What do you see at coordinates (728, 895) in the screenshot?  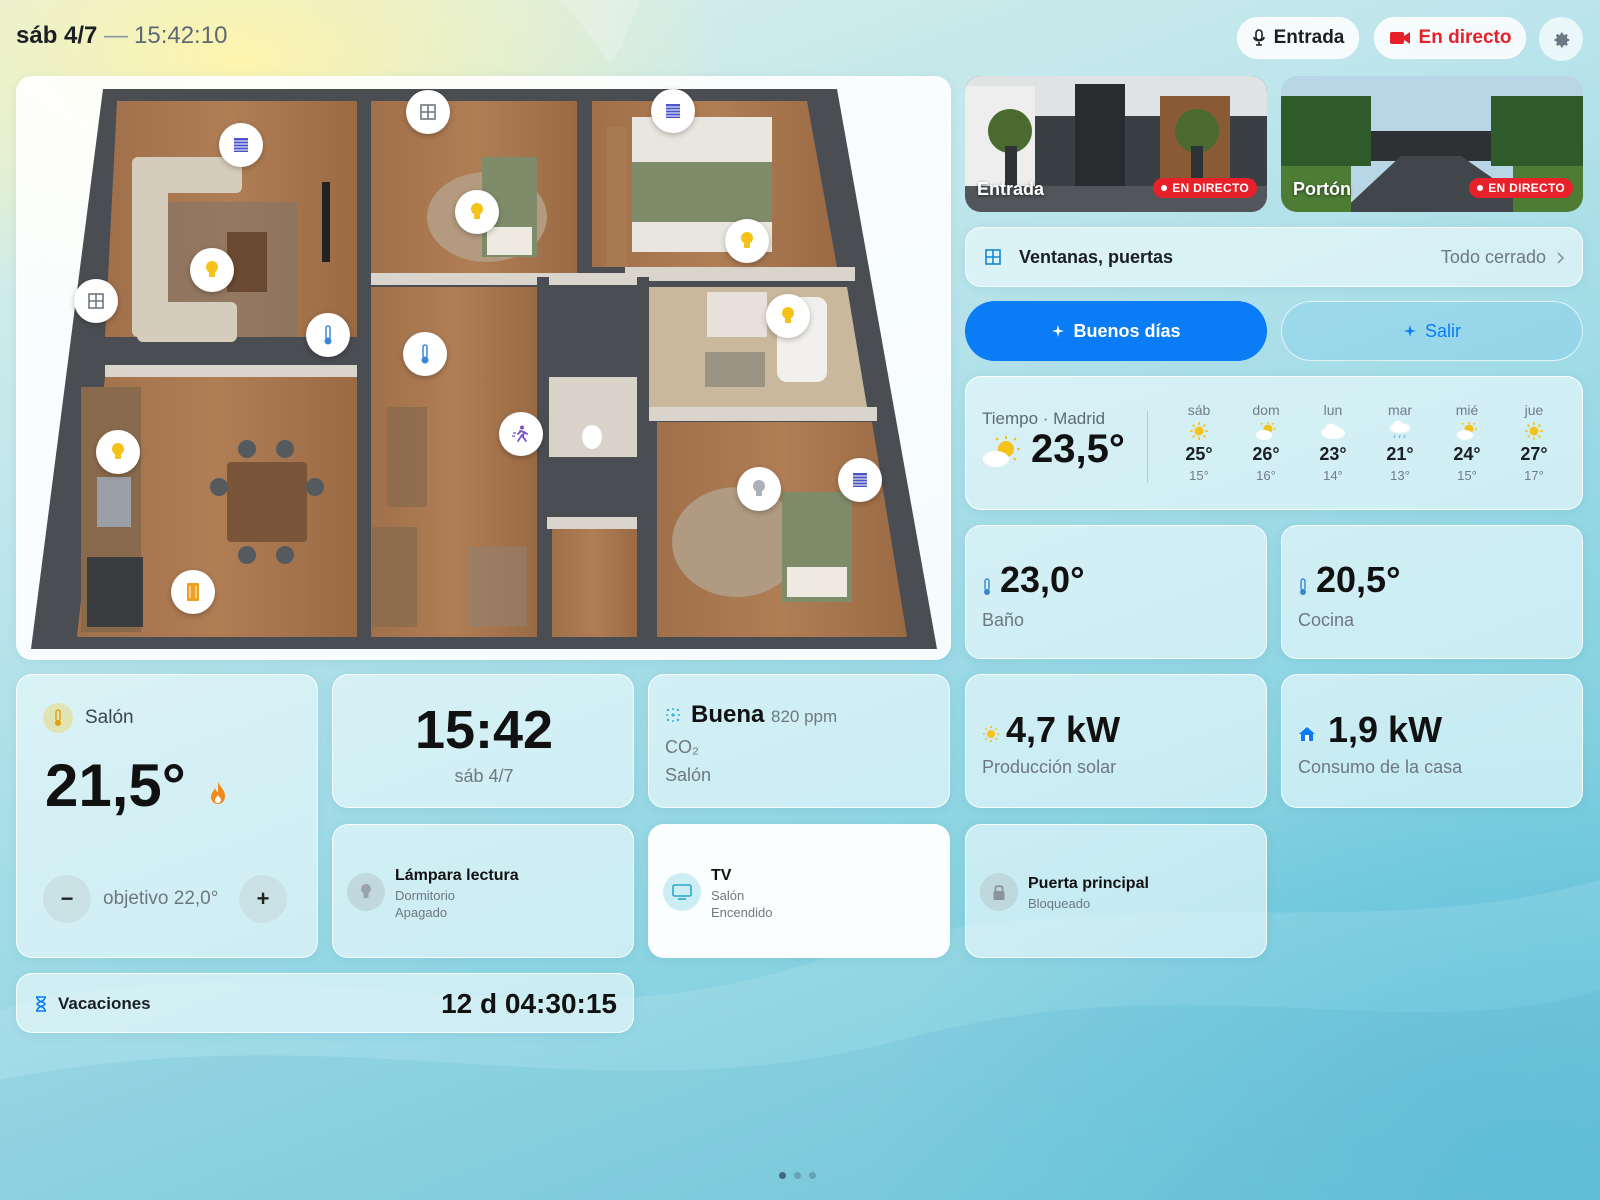 I see `tv-room: Salón` at bounding box center [728, 895].